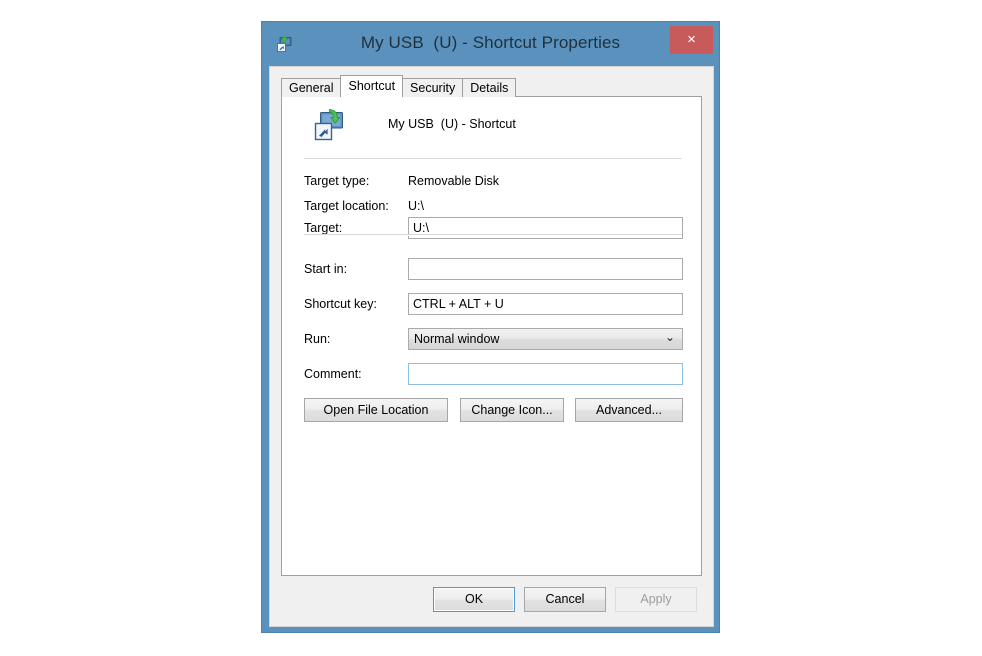  Describe the element at coordinates (545, 304) in the screenshot. I see `shortcut-key-input` at that location.